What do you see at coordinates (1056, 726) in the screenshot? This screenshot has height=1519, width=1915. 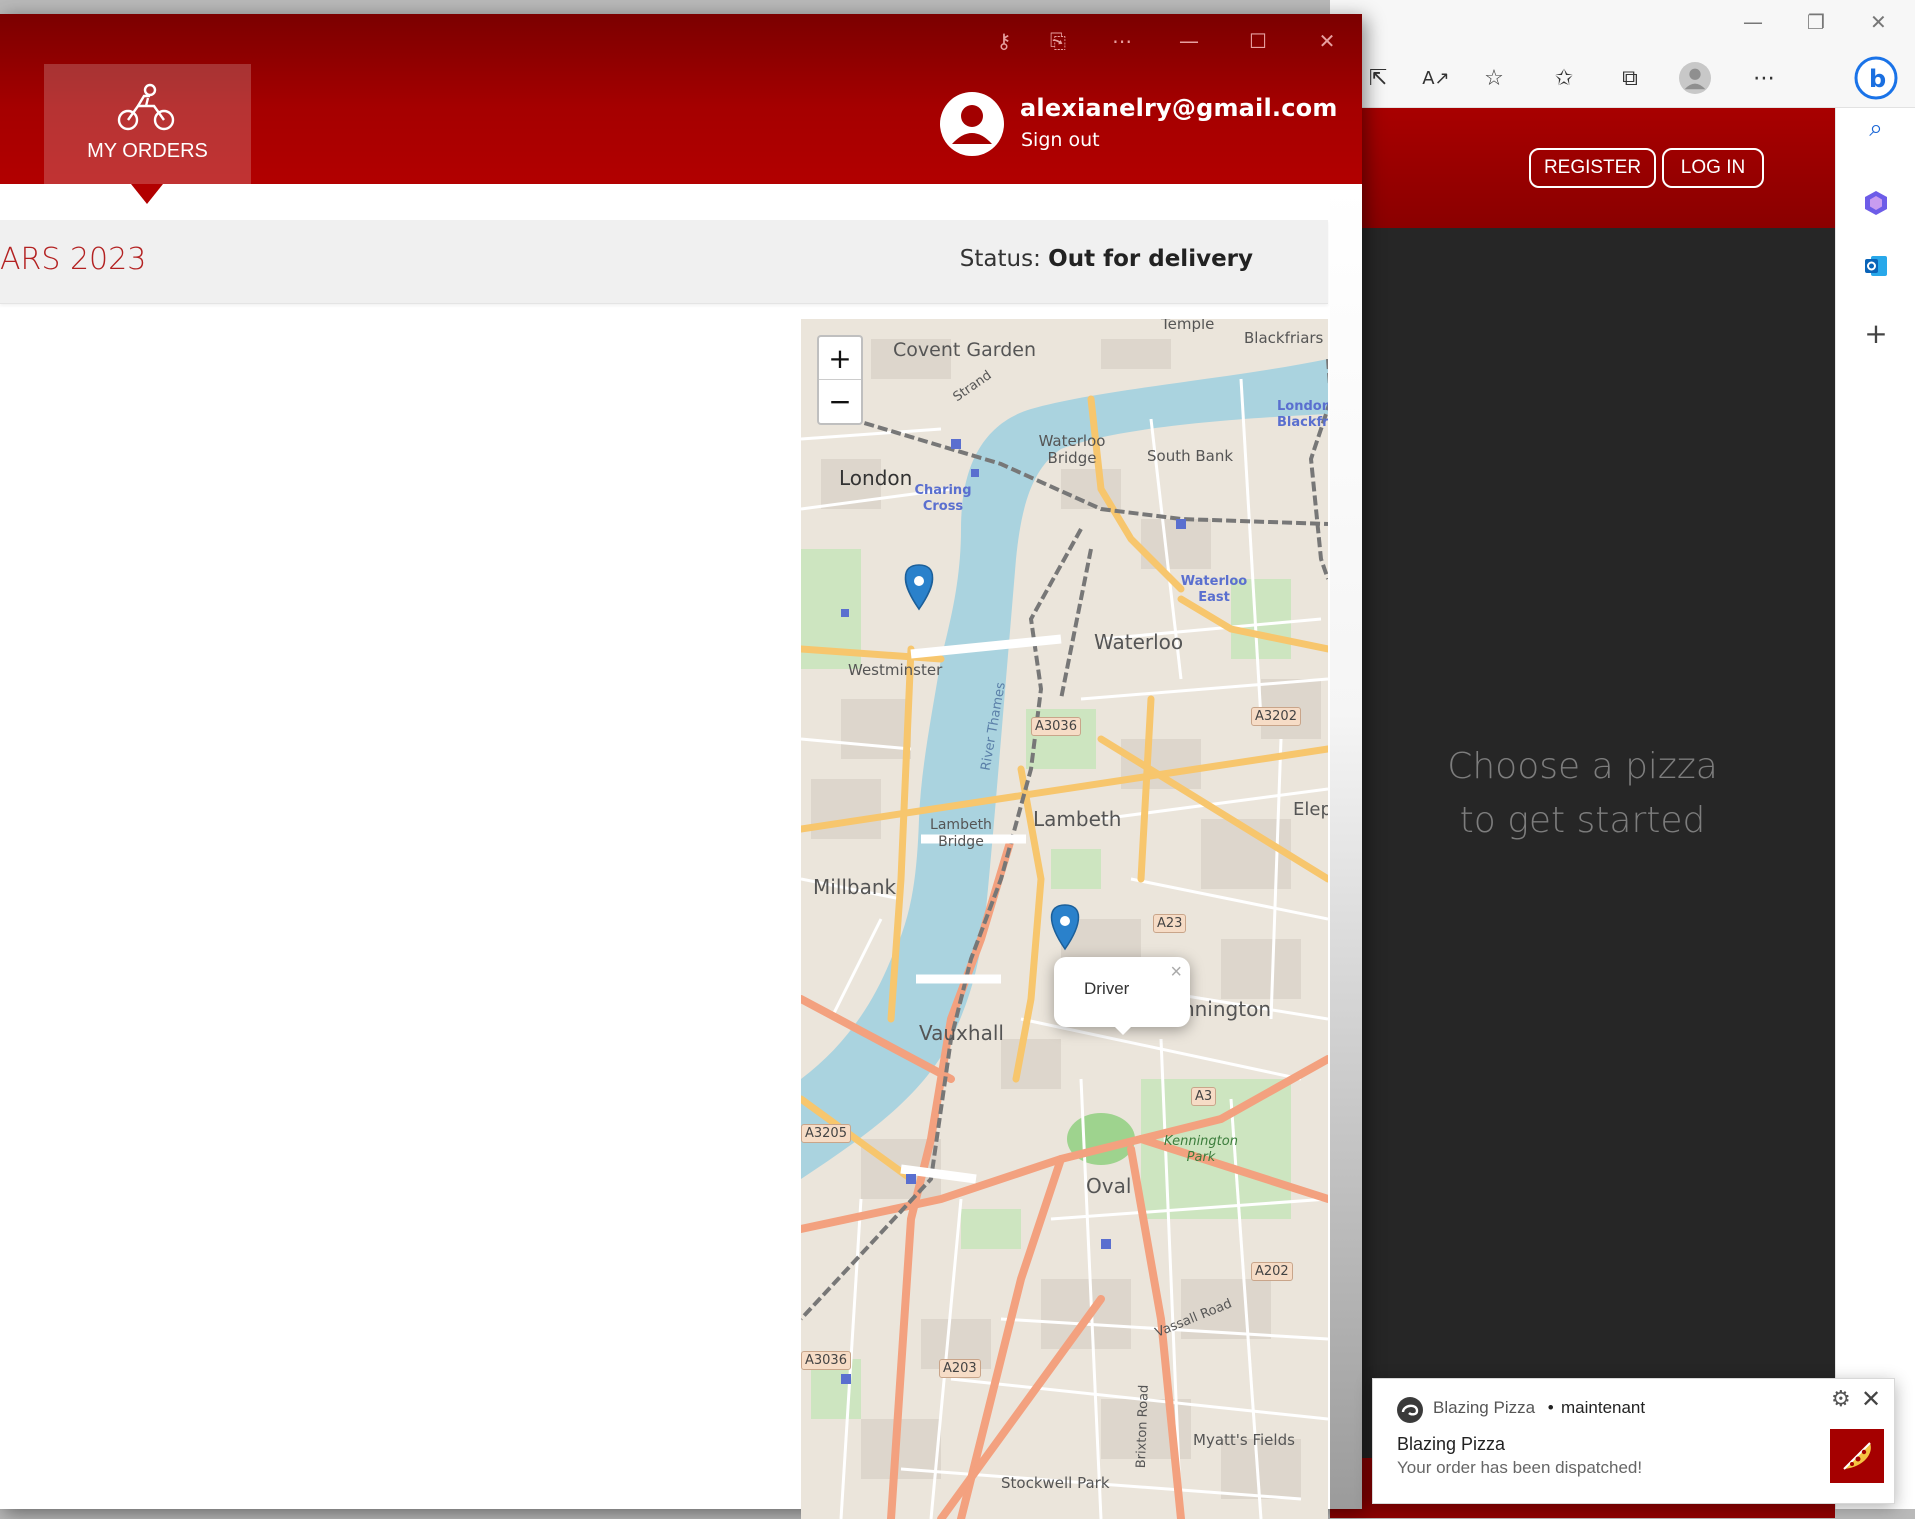 I see `road-a3036-north: A3036` at bounding box center [1056, 726].